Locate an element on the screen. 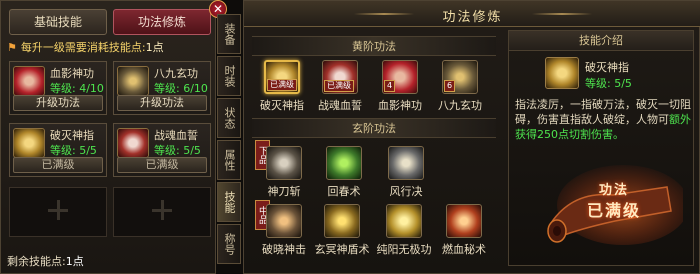 This screenshot has height=274, width=700. title-ornament is located at coordinates (562, 14).